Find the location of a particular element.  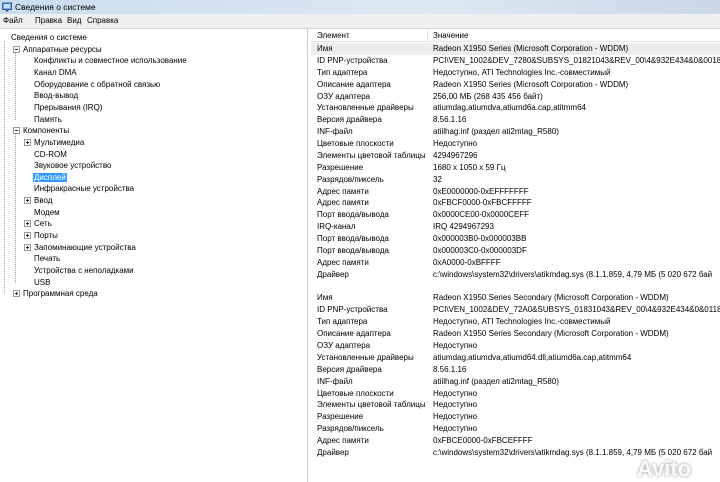

tree-node: Оборудование с обратной связью is located at coordinates (97, 84).